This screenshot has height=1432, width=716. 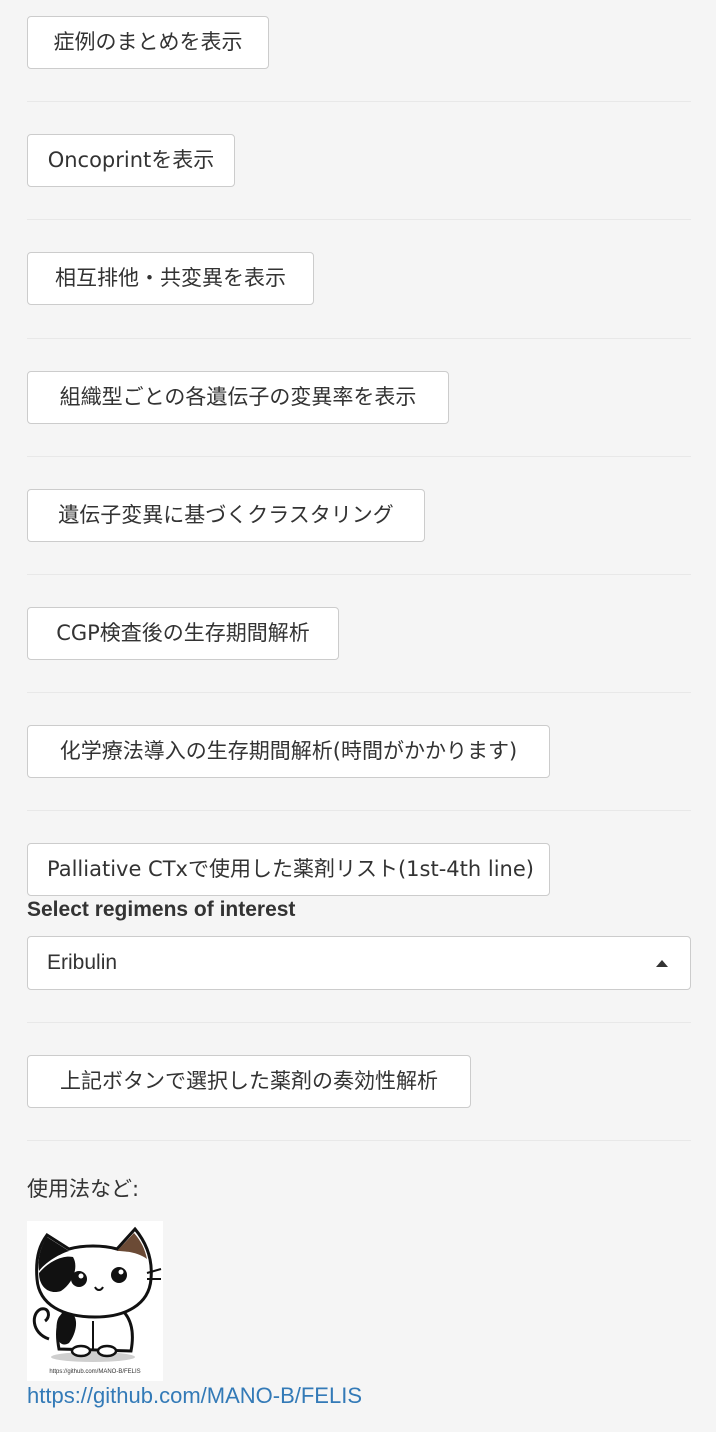 I want to click on show-case-summary-button: 症例のまとめを表示, so click(x=148, y=42).